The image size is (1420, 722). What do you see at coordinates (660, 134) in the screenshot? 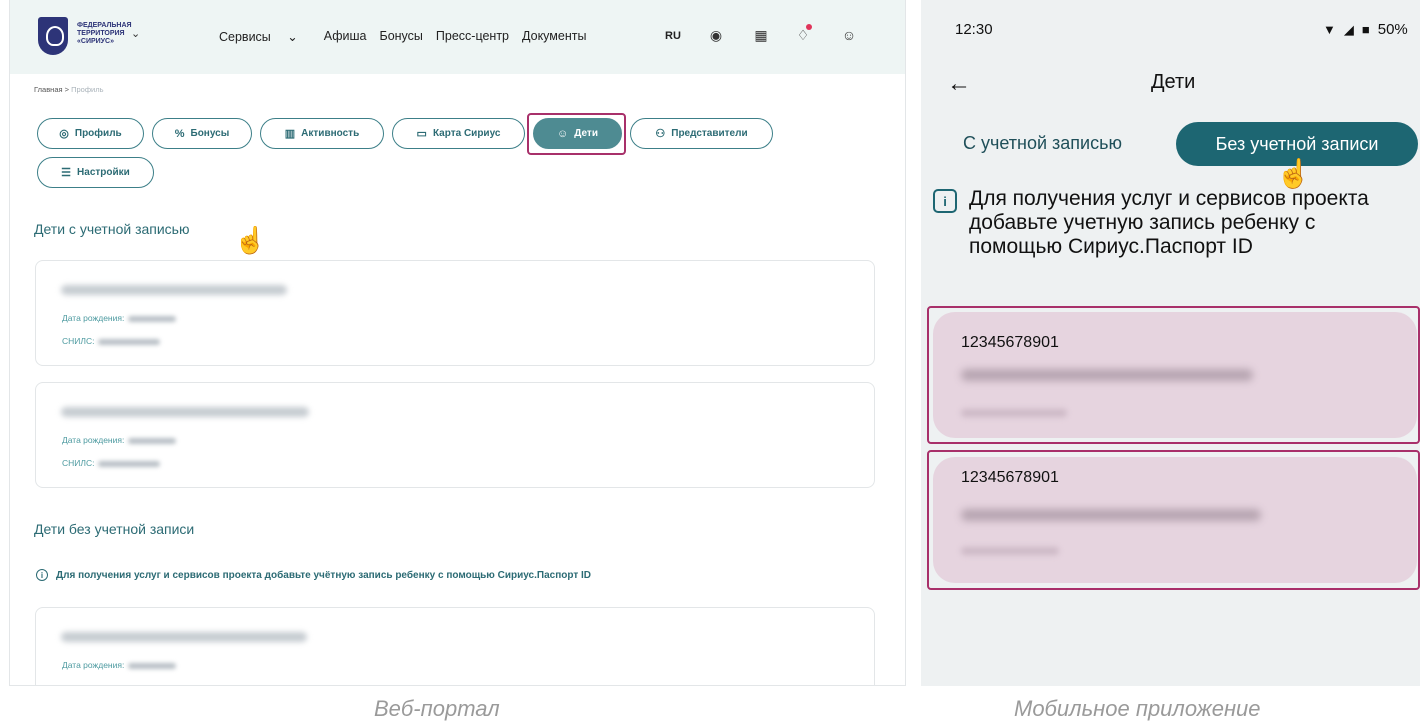
I see `people-icon: ⚇` at bounding box center [660, 134].